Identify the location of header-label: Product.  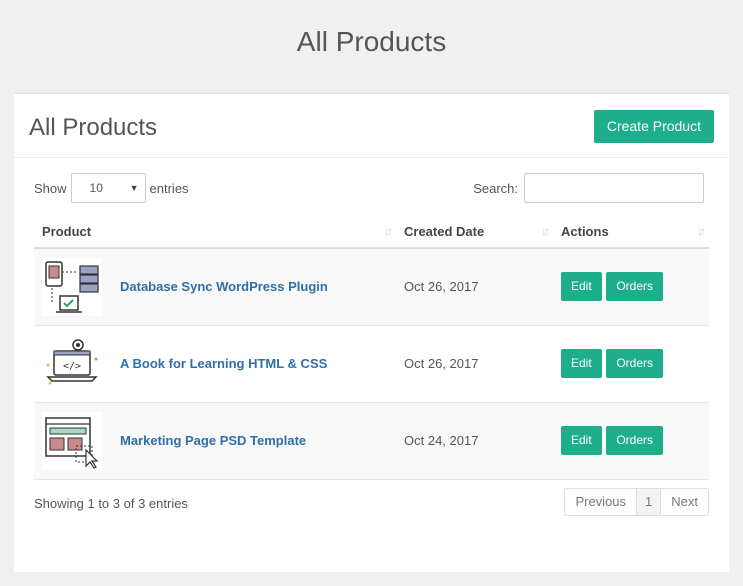
(67, 231).